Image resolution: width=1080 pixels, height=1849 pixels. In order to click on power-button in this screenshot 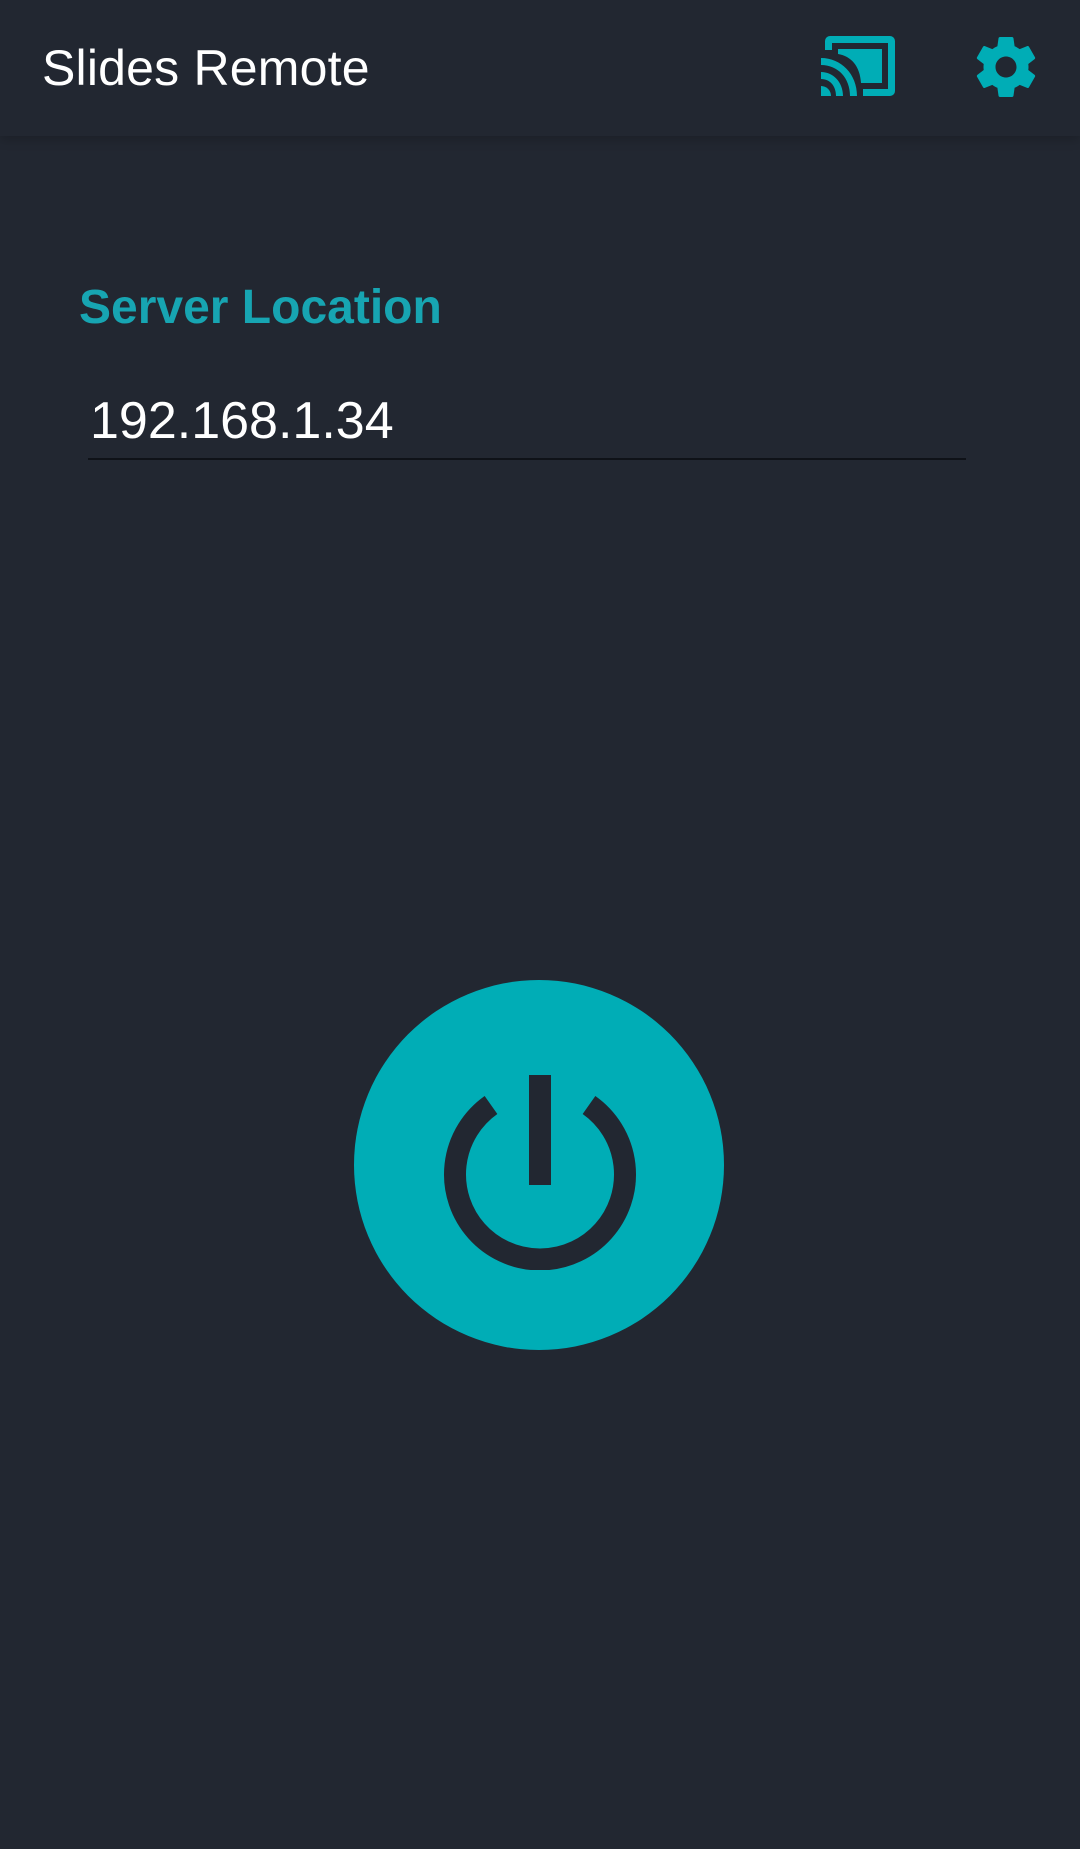, I will do `click(539, 1165)`.